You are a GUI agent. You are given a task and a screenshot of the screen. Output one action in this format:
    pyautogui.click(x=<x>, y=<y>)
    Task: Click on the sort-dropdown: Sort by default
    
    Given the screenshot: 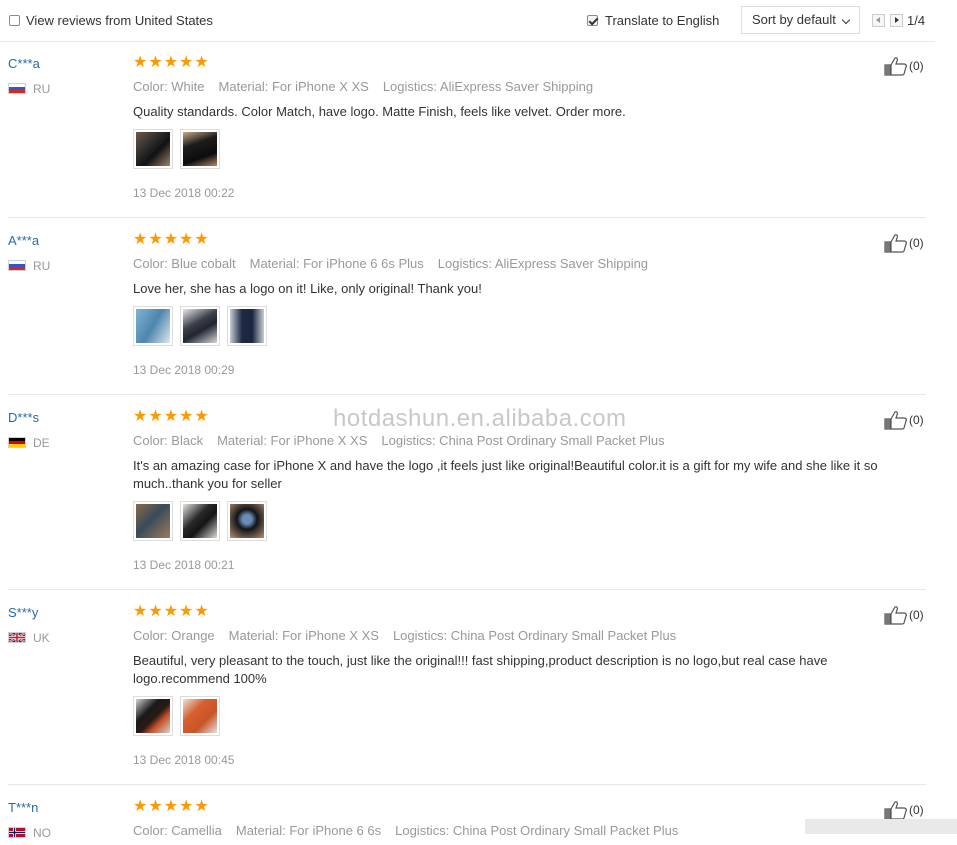 What is the action you would take?
    pyautogui.click(x=800, y=20)
    